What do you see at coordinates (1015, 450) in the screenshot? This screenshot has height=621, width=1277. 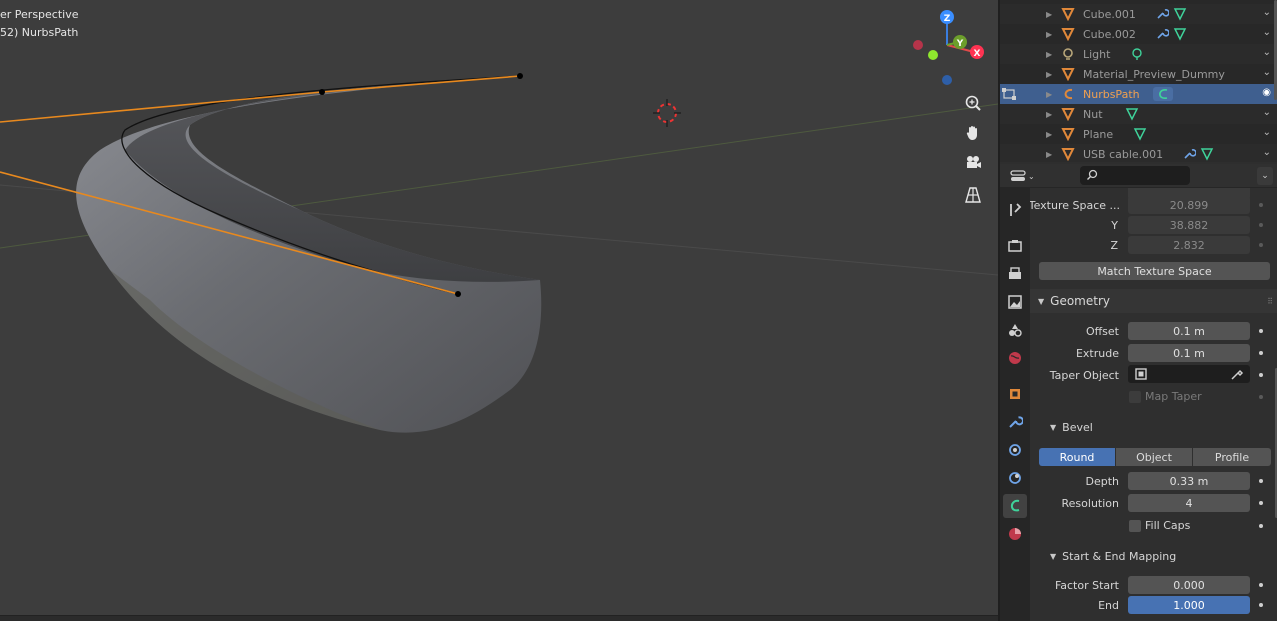 I see `tab-particles` at bounding box center [1015, 450].